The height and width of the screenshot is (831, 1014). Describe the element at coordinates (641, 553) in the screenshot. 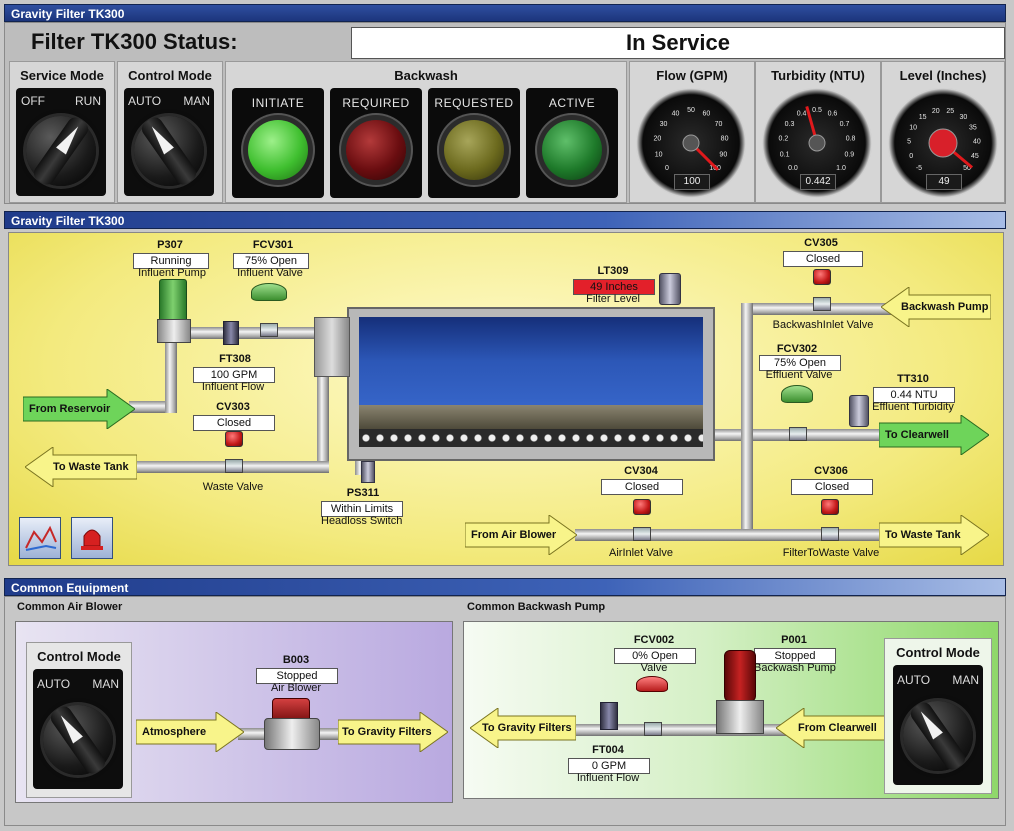

I see `cv304-desc: AirInlet Valve` at that location.